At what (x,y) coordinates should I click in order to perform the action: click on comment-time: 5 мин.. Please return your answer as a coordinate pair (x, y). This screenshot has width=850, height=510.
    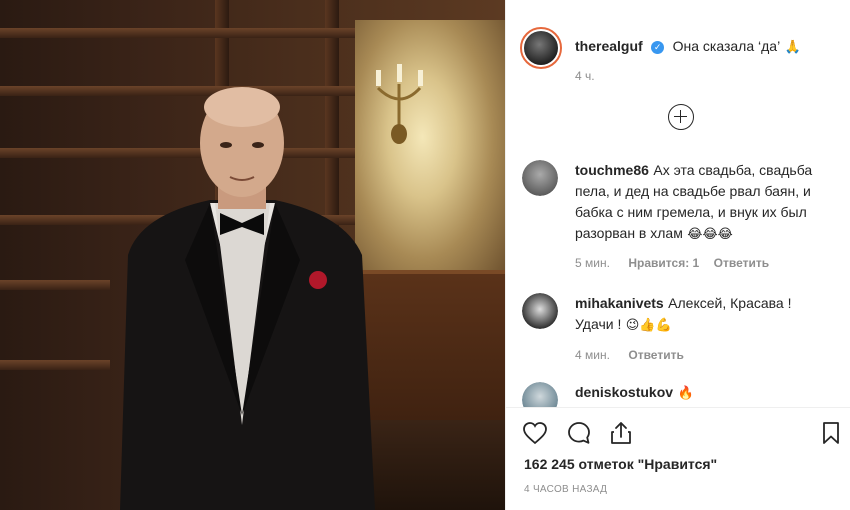
    Looking at the image, I should click on (592, 263).